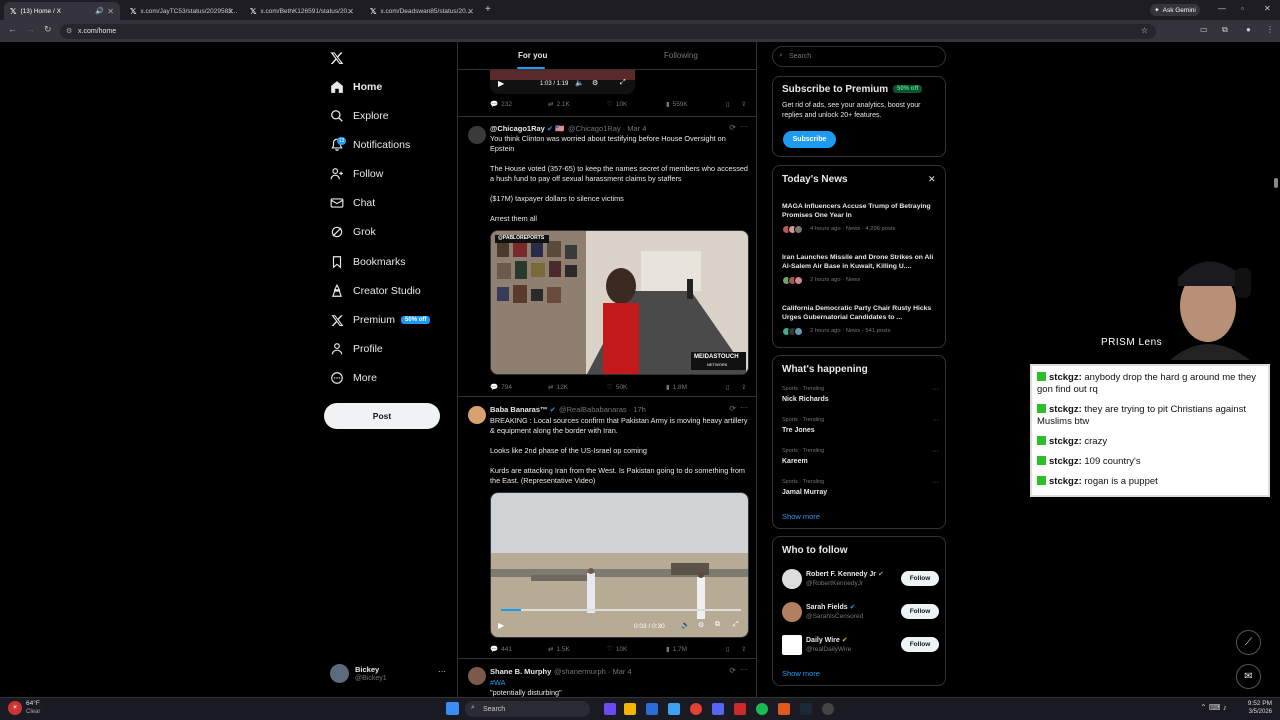  I want to click on steam-icon, so click(806, 709).